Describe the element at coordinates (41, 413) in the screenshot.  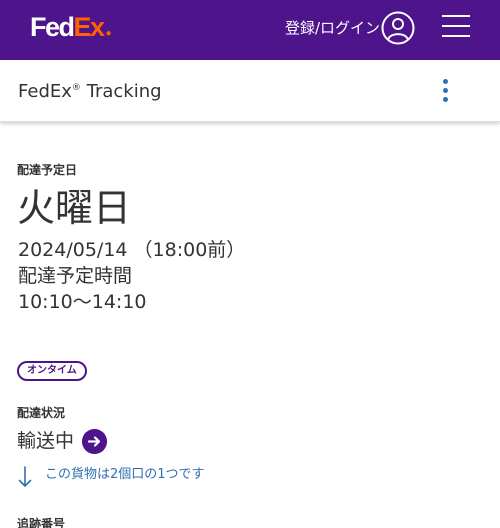
I see `shipment-status-label: 配達状況` at that location.